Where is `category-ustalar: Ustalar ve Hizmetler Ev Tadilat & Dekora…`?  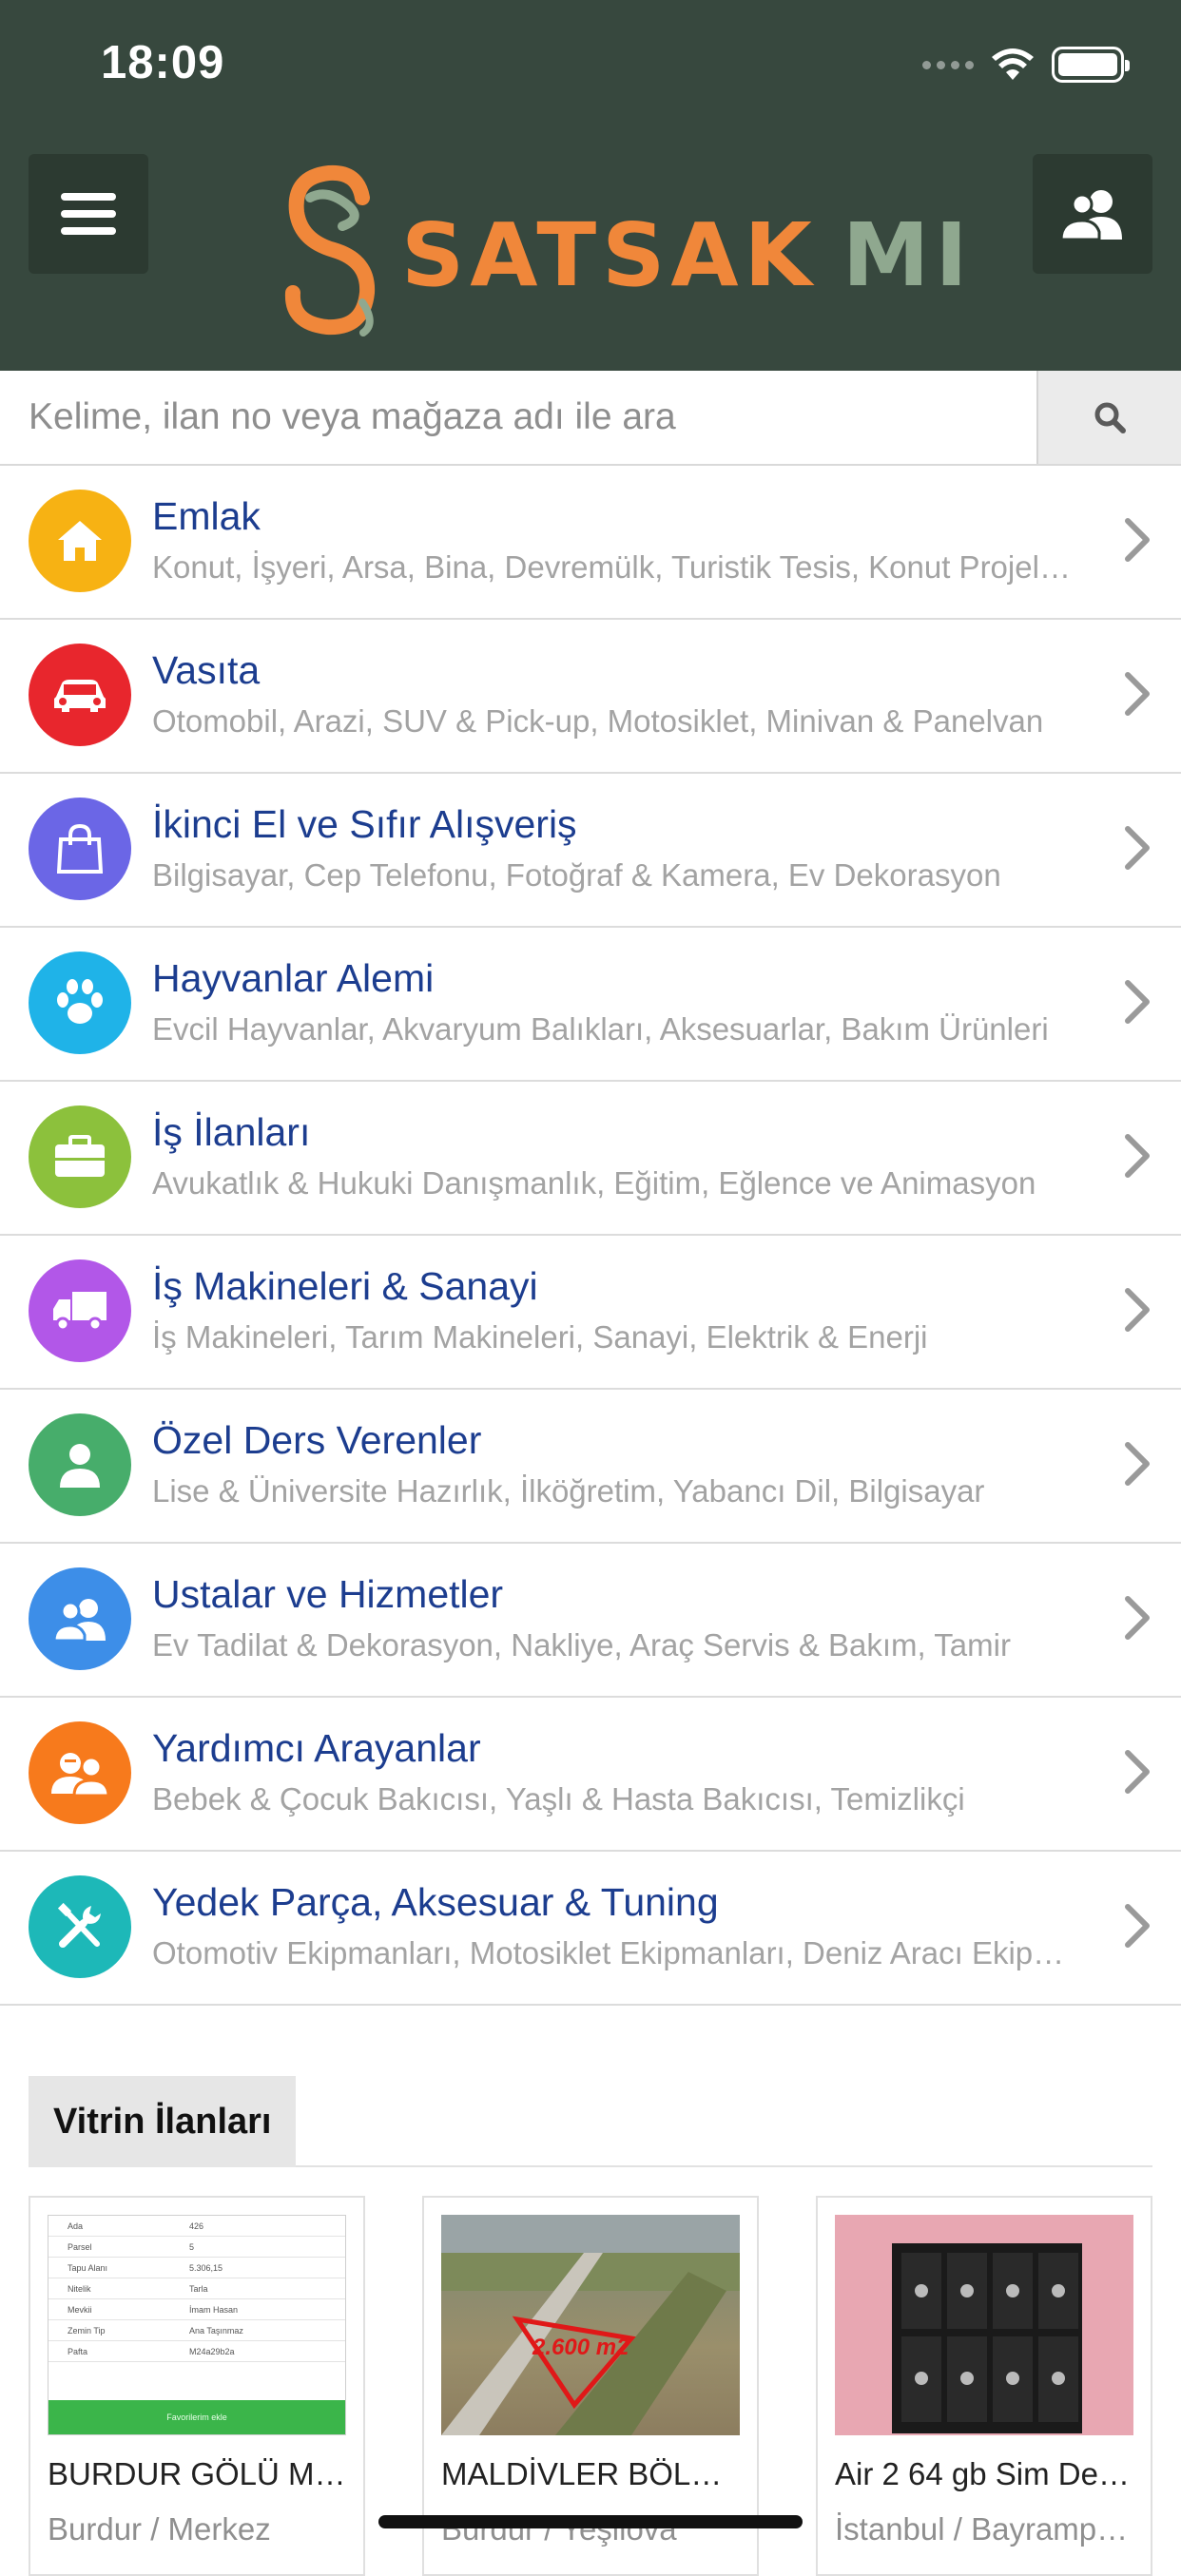
category-ustalar: Ustalar ve Hizmetler Ev Tadilat & Dekora… is located at coordinates (590, 1621).